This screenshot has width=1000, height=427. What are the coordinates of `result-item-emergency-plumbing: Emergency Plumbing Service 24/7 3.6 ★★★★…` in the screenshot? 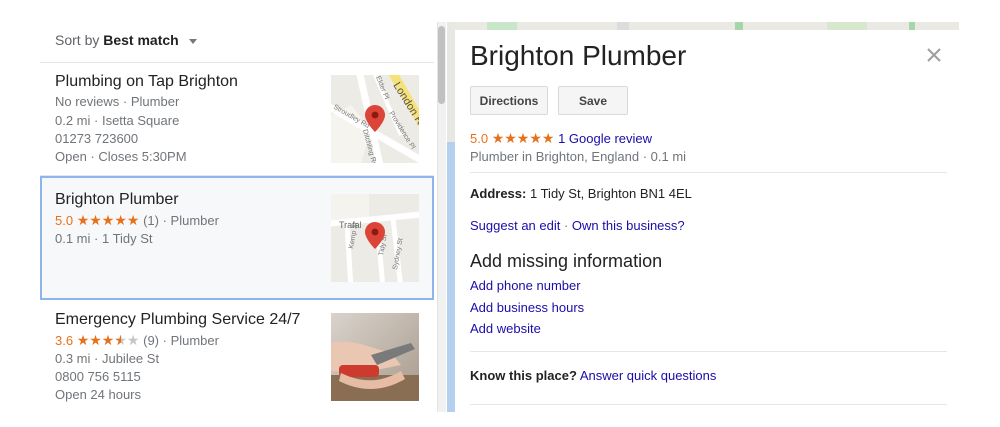 It's located at (237, 356).